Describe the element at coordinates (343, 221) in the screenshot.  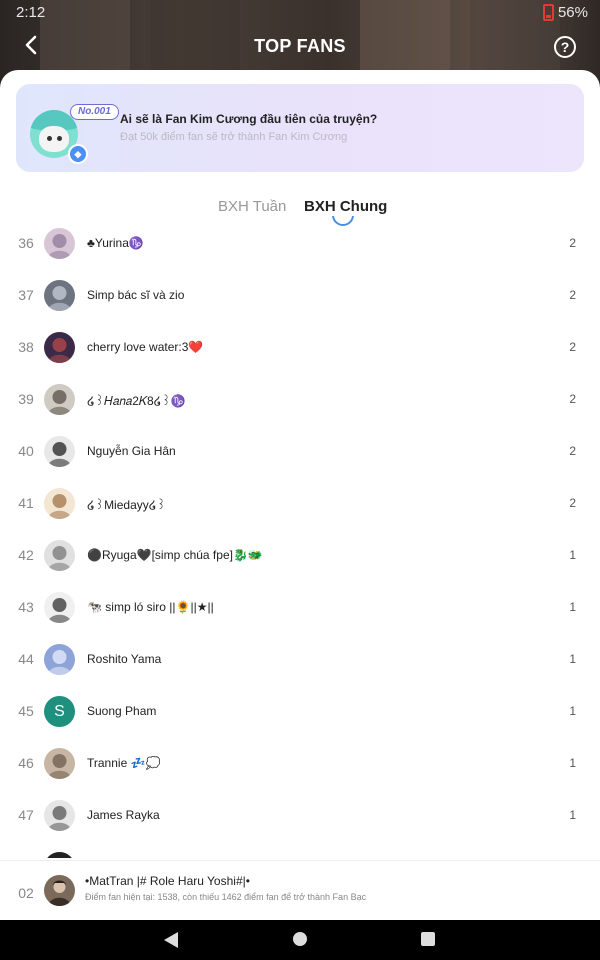
I see `active-tab-indicator` at that location.